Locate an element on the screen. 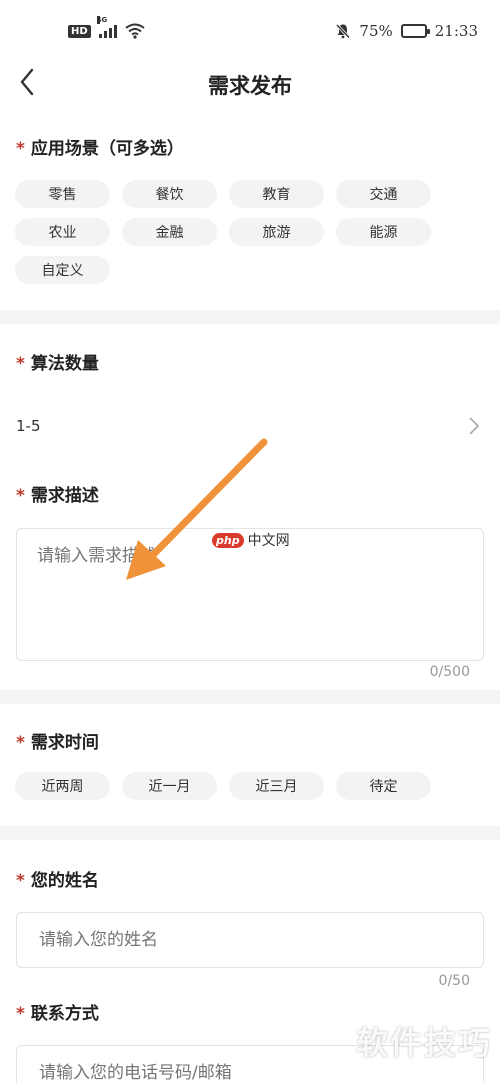 The width and height of the screenshot is (500, 1083). php-logo: php is located at coordinates (228, 540).